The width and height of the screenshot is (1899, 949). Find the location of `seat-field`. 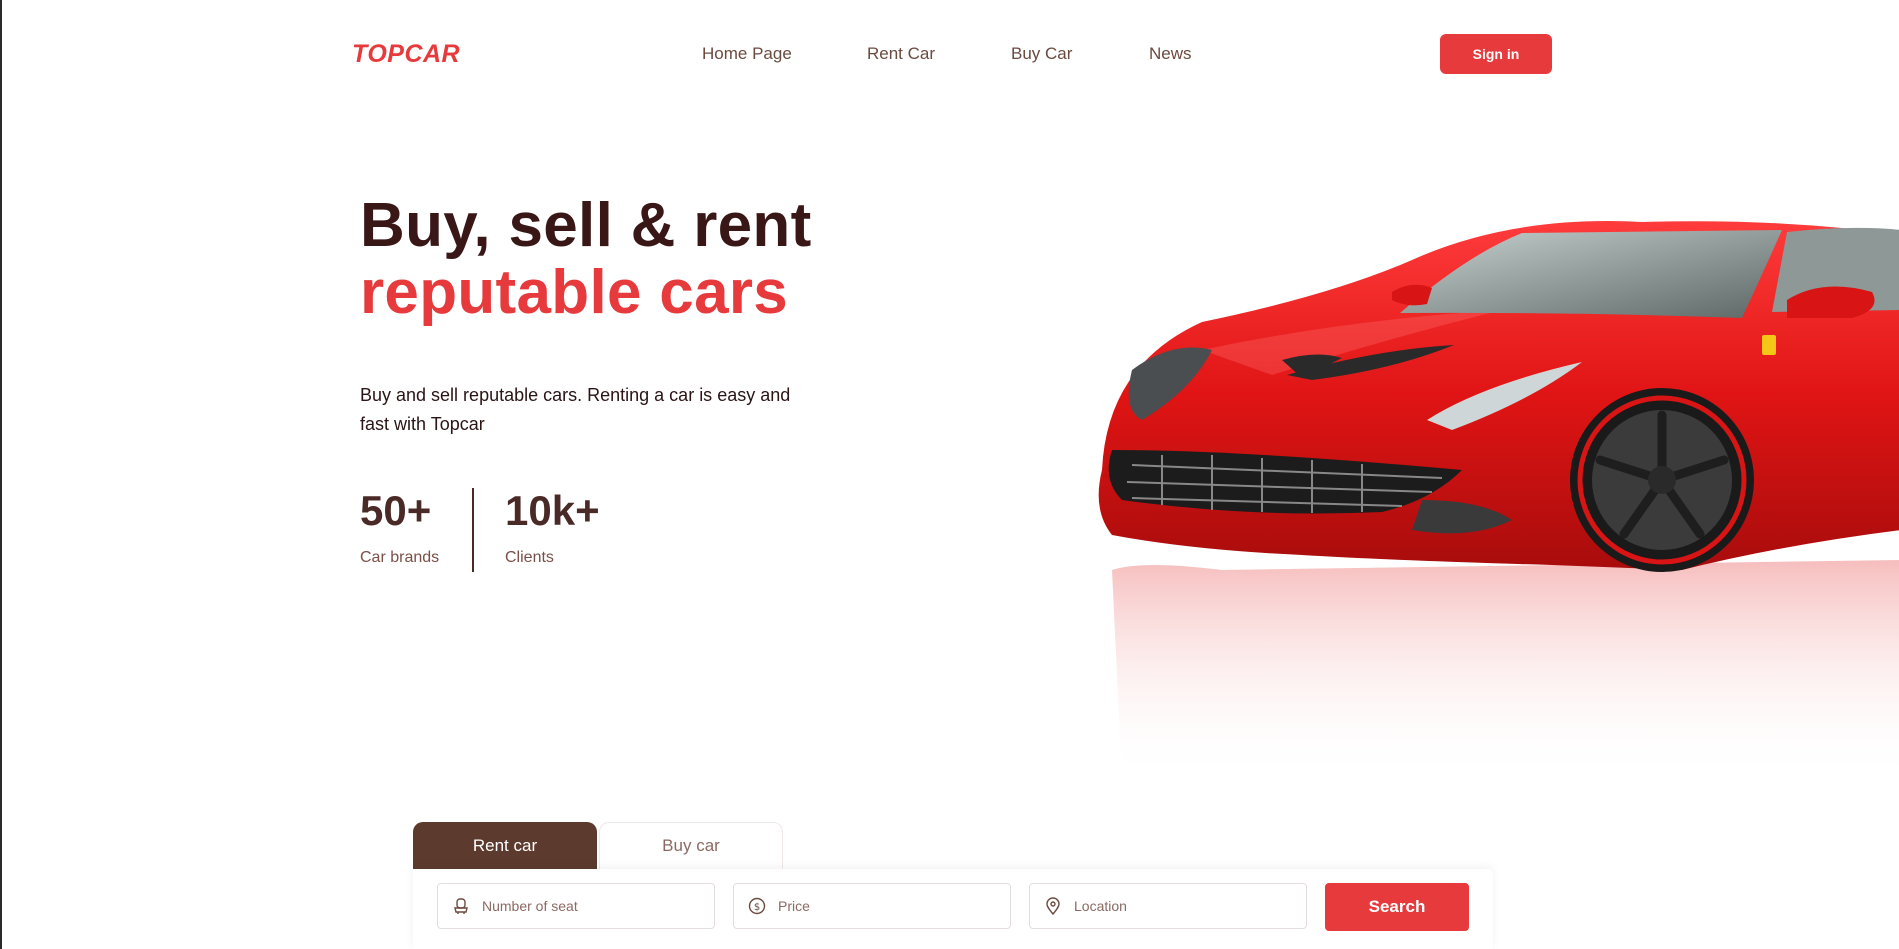

seat-field is located at coordinates (576, 906).